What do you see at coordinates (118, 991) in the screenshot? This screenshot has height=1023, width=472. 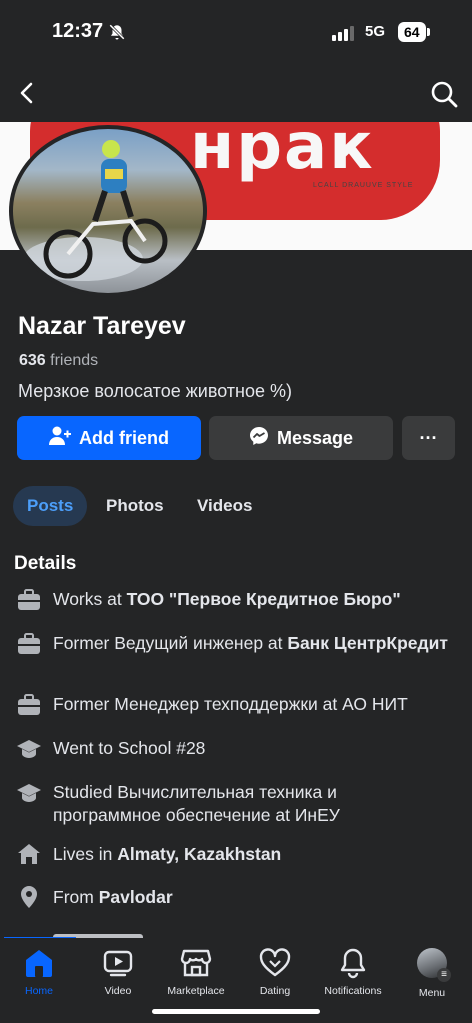 I see `nav-label: Video` at bounding box center [118, 991].